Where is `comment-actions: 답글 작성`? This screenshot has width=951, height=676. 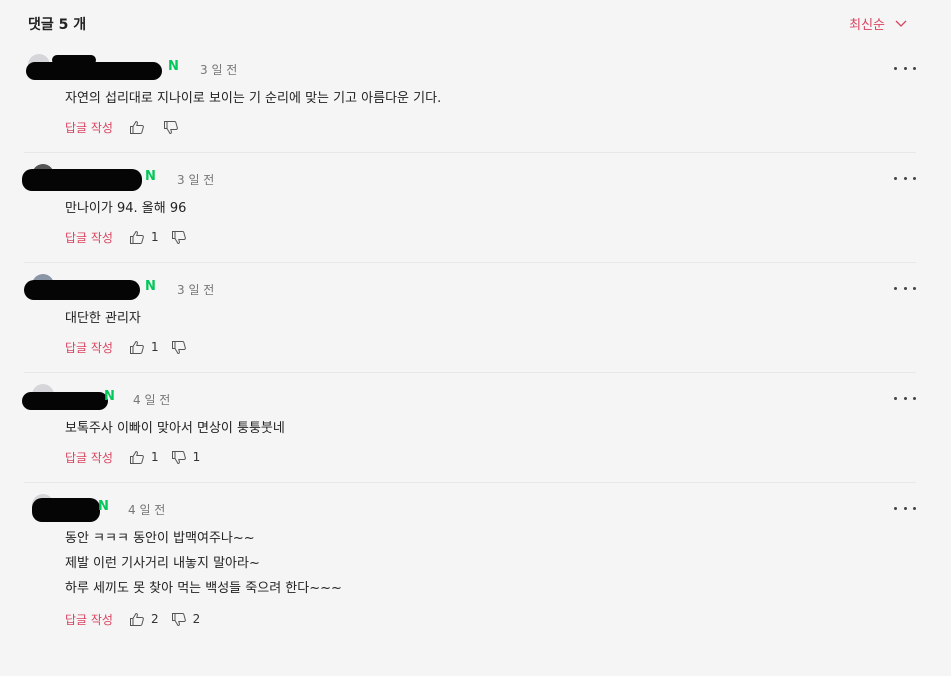 comment-actions: 답글 작성 is located at coordinates (131, 127).